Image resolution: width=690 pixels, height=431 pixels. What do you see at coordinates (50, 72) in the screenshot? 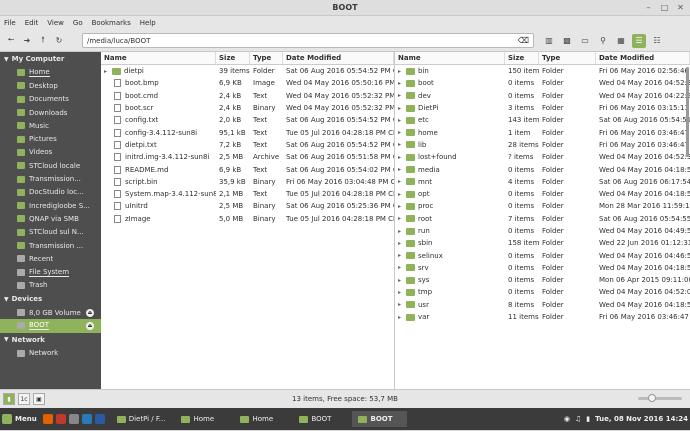
I see `sidebar-item-home: Home` at bounding box center [50, 72].